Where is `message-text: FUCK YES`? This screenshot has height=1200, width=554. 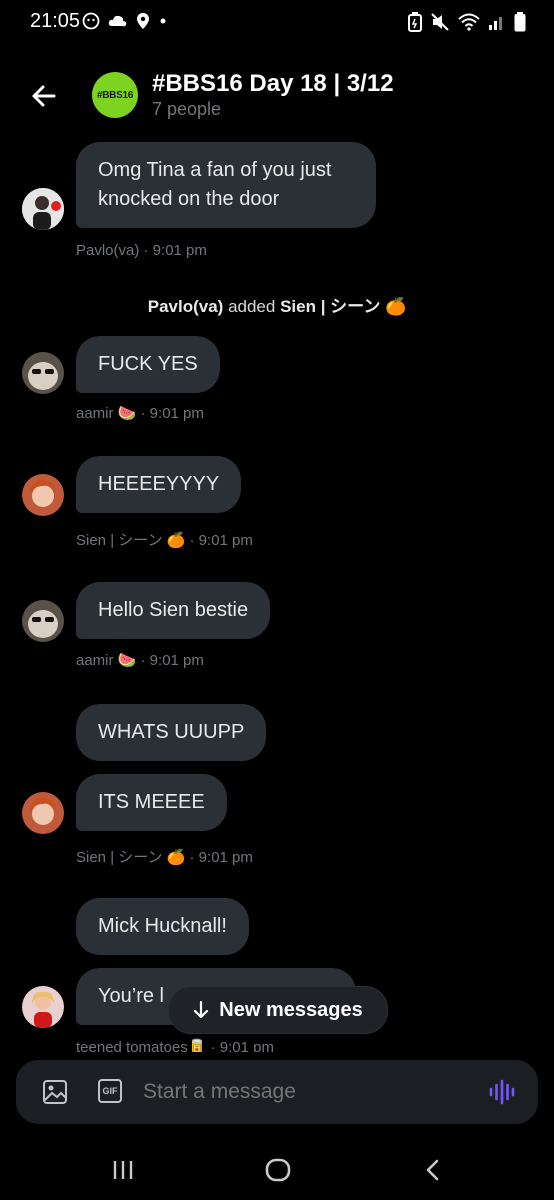
message-text: FUCK YES is located at coordinates (148, 364).